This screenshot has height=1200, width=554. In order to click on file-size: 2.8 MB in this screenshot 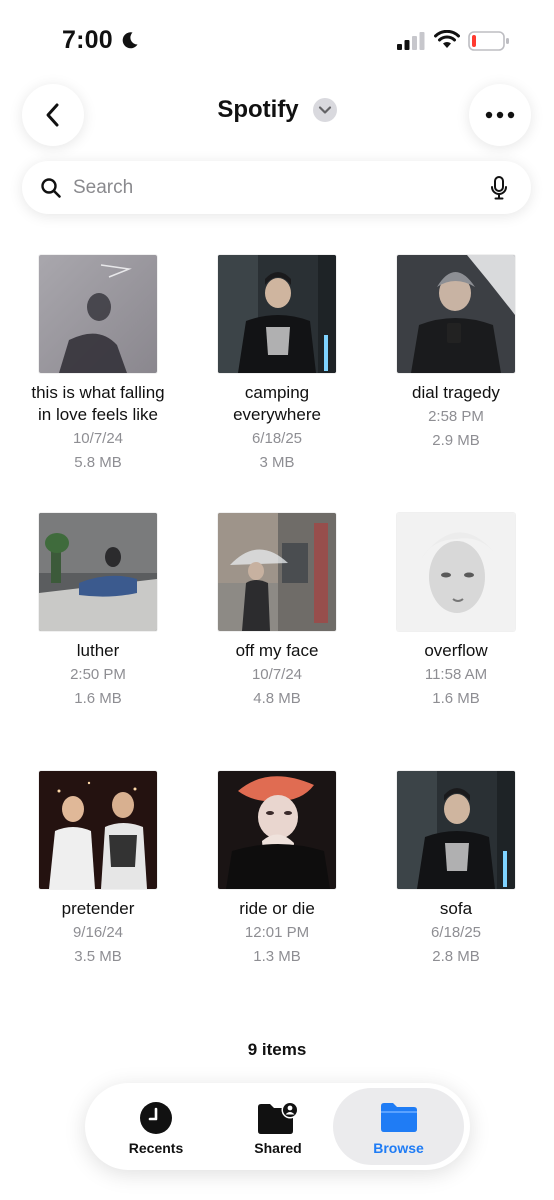, I will do `click(456, 956)`.